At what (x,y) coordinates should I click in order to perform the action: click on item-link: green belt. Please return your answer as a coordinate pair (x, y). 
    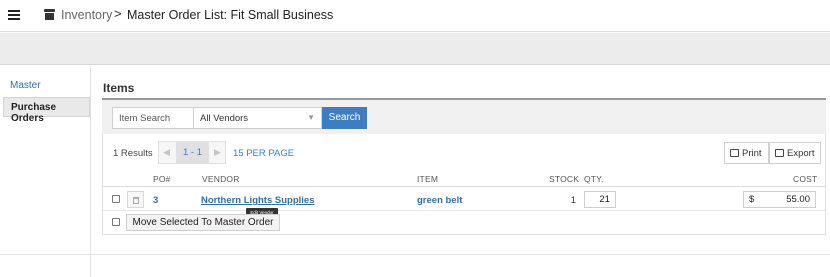
    Looking at the image, I should click on (439, 200).